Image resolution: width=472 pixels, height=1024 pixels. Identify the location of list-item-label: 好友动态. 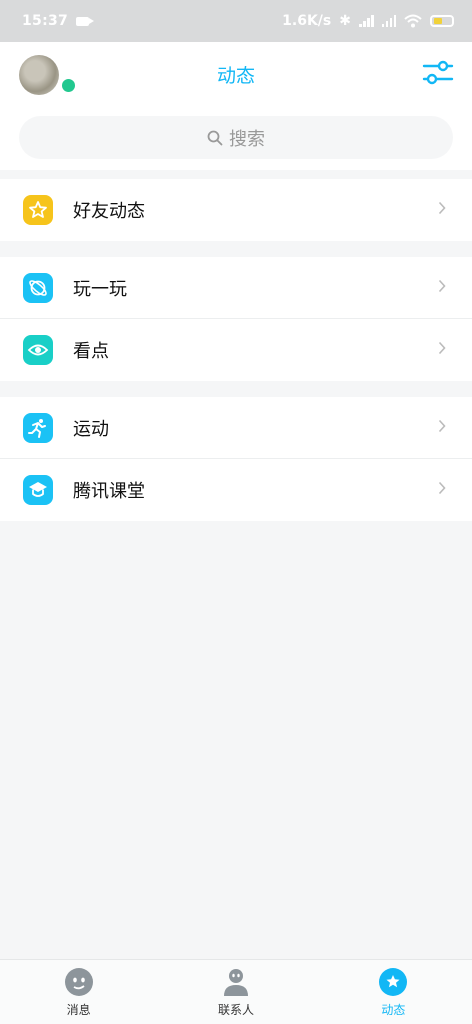
(109, 211).